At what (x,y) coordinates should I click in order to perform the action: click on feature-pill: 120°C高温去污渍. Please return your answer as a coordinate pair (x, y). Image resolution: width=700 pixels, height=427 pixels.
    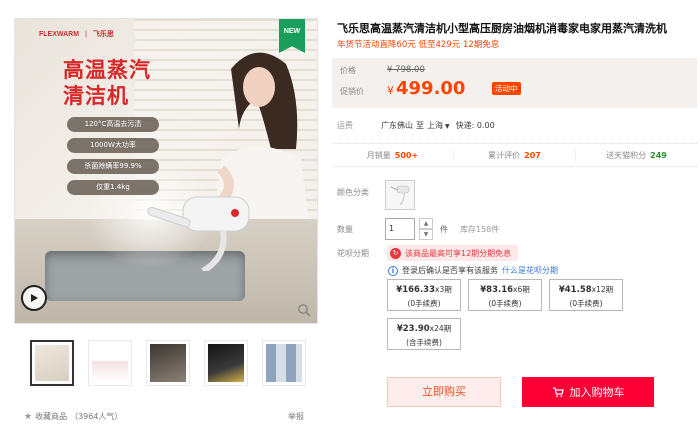
    Looking at the image, I should click on (113, 124).